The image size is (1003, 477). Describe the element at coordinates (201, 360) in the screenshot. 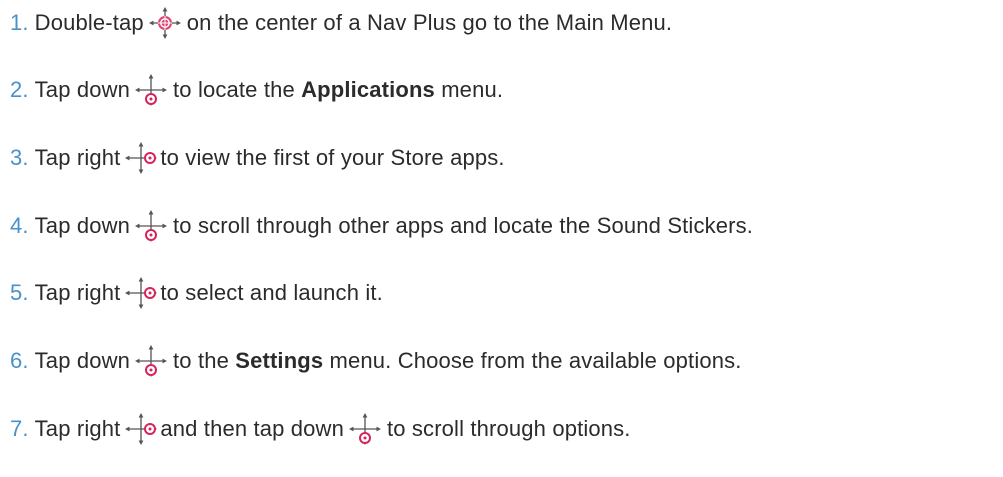

I see `step-text: to the` at that location.